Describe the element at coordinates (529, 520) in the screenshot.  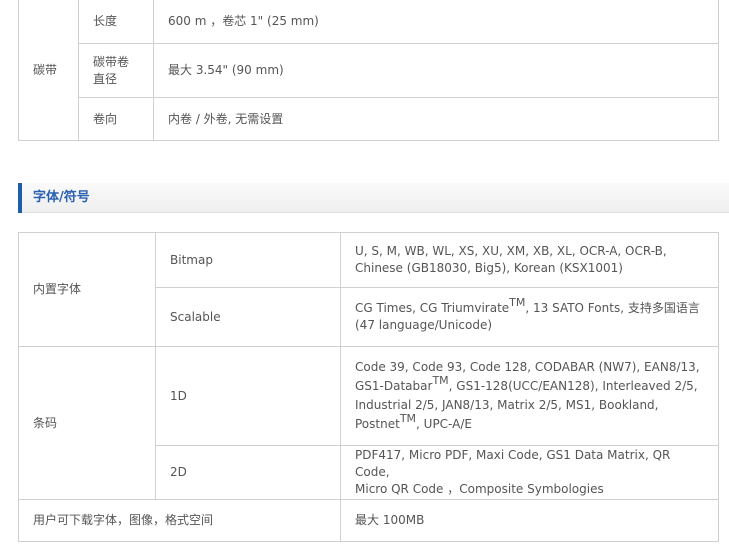
I see `download-space-value: 最大 100MB` at that location.